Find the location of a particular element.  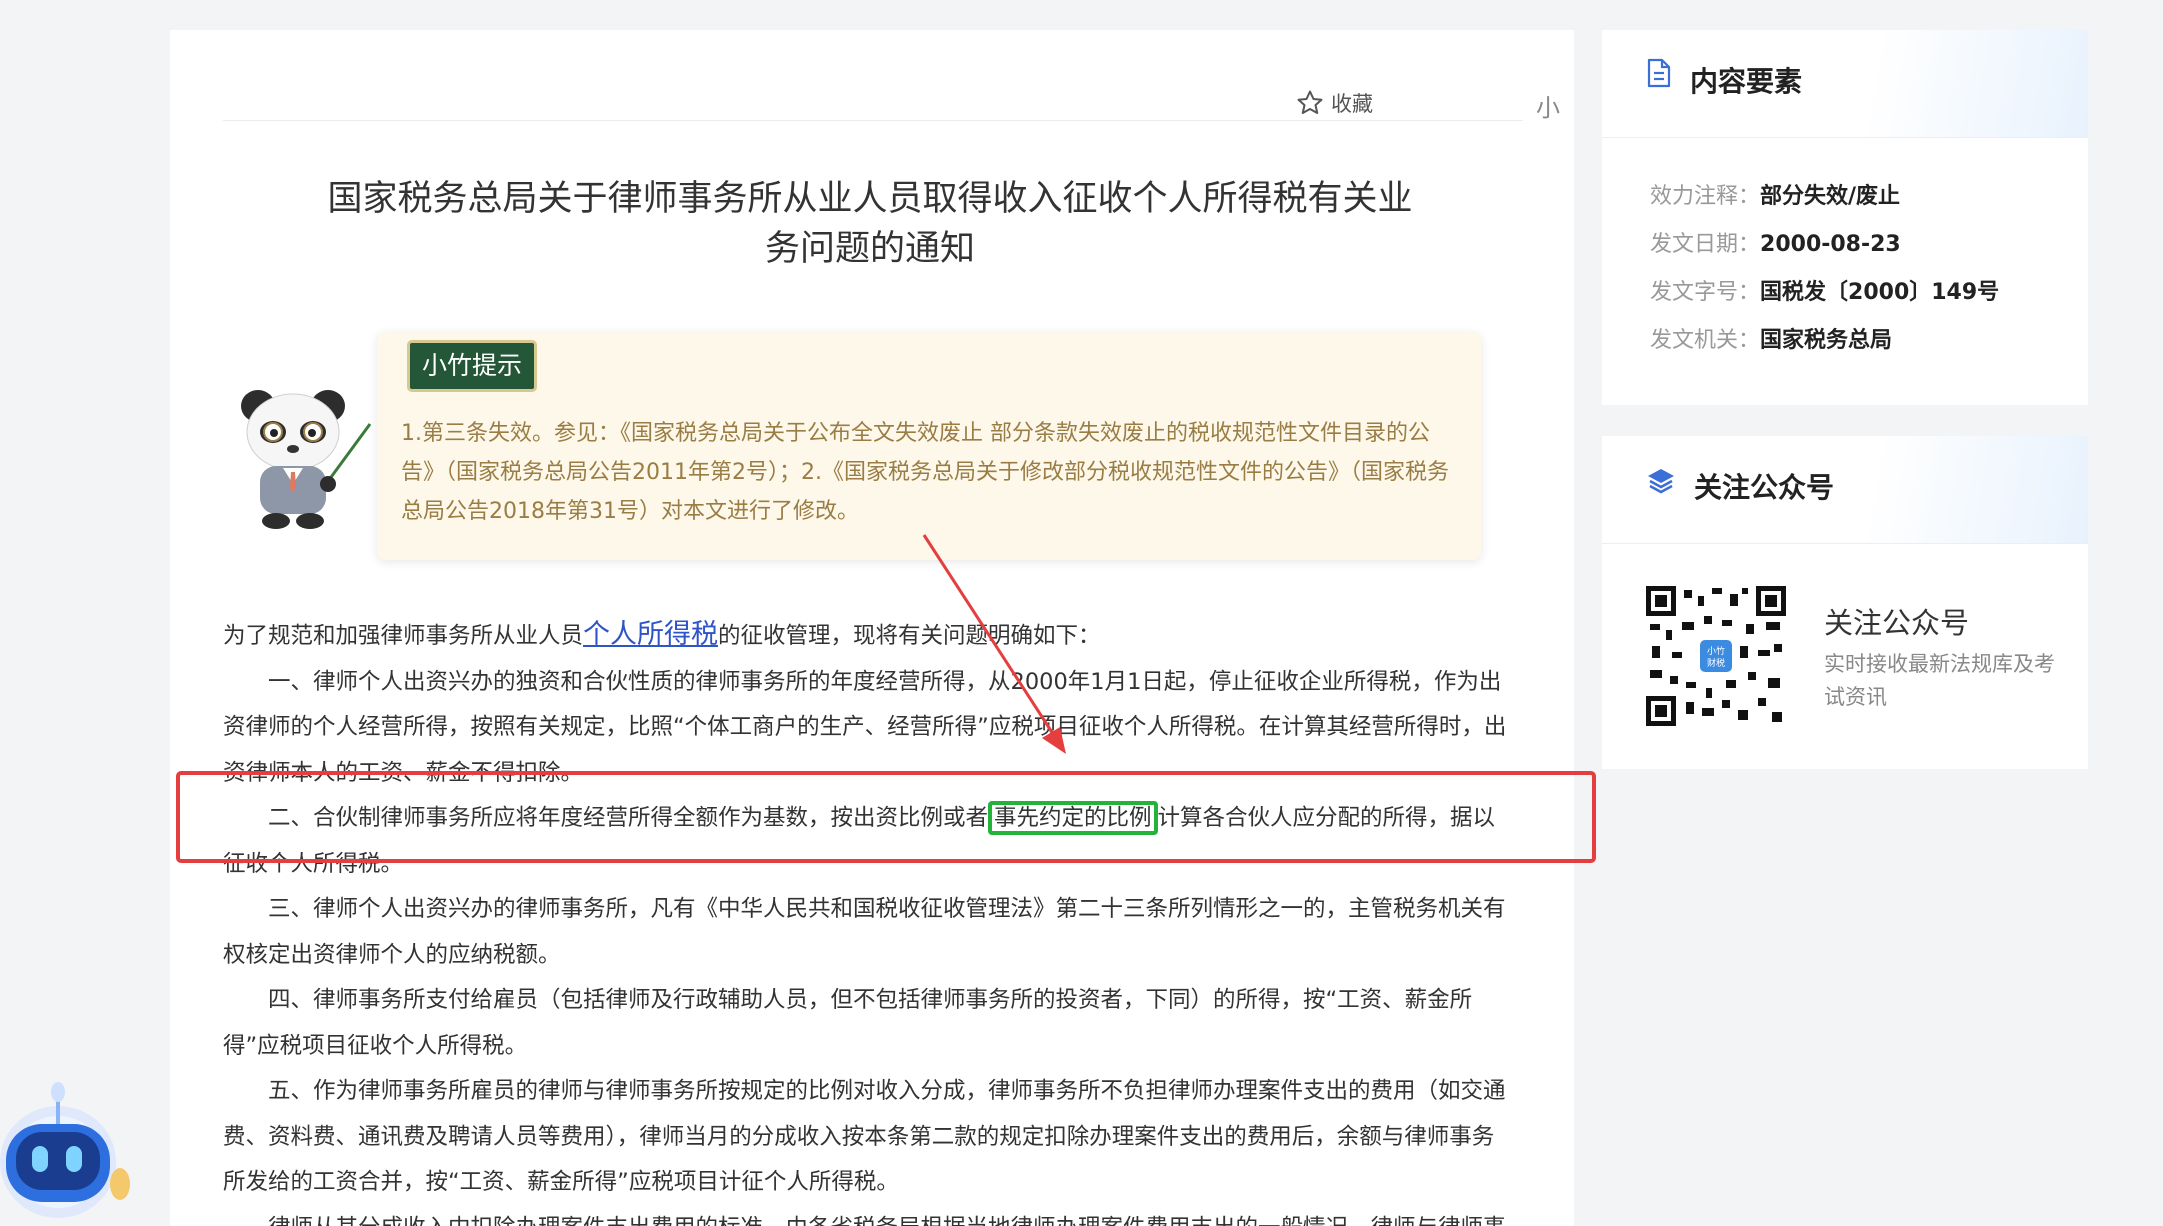

svg-text: 财税 is located at coordinates (1716, 663).